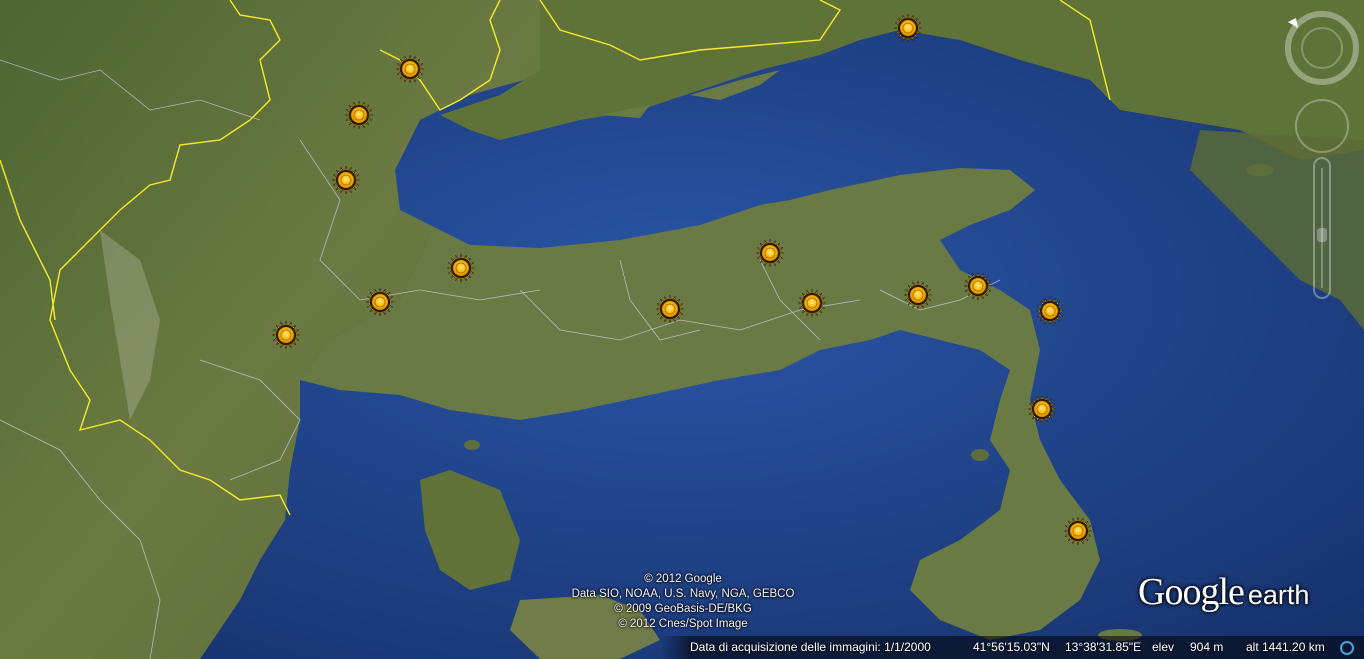 This screenshot has width=1364, height=659. I want to click on navigation-controls, so click(1322, 158).